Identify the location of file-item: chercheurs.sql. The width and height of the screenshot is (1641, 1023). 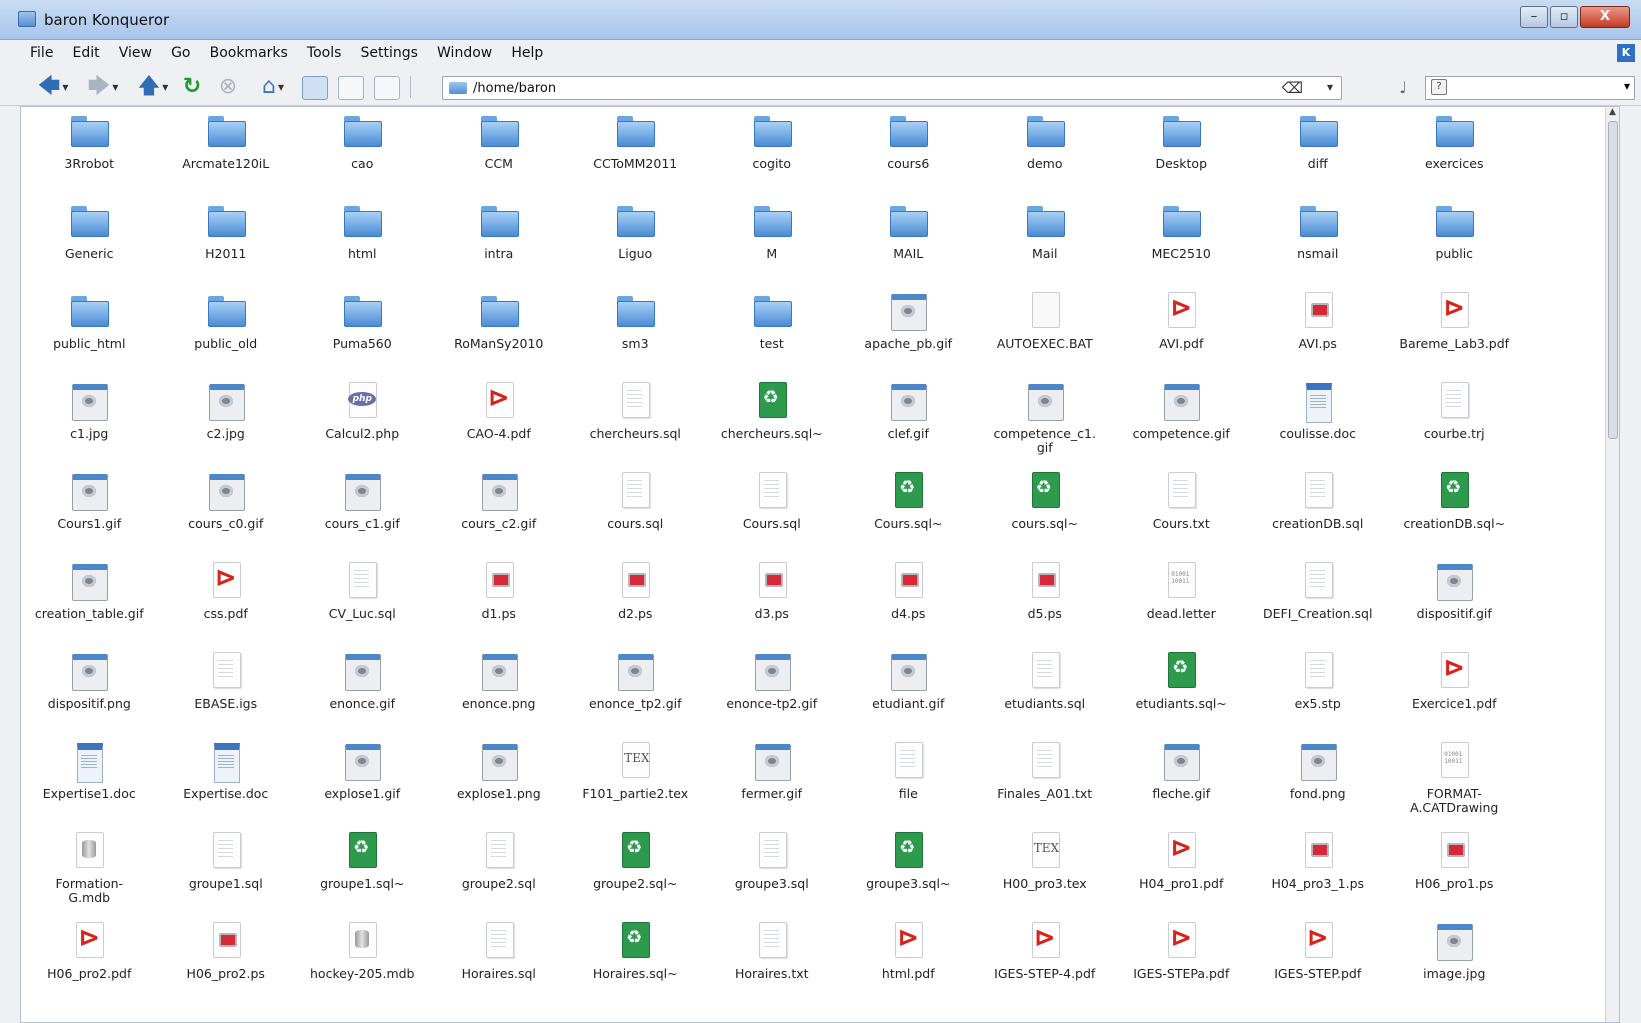
(635, 422).